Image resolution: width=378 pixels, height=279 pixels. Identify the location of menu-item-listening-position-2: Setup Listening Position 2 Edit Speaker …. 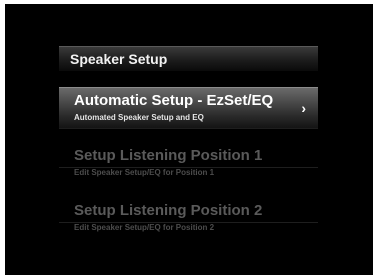
(188, 218).